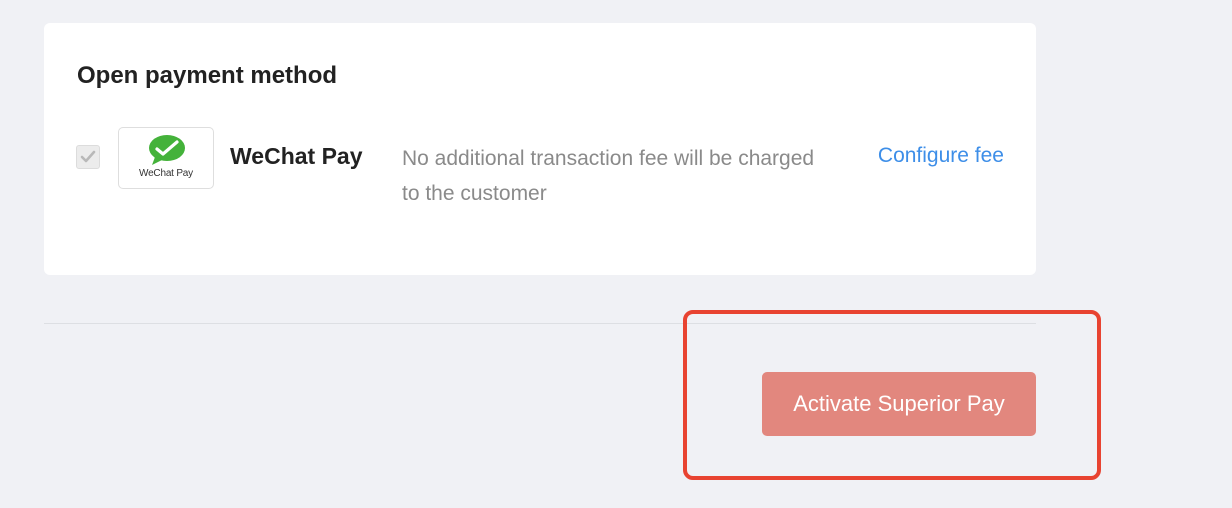  I want to click on wechat-pay-logo: WeChat Pay, so click(166, 158).